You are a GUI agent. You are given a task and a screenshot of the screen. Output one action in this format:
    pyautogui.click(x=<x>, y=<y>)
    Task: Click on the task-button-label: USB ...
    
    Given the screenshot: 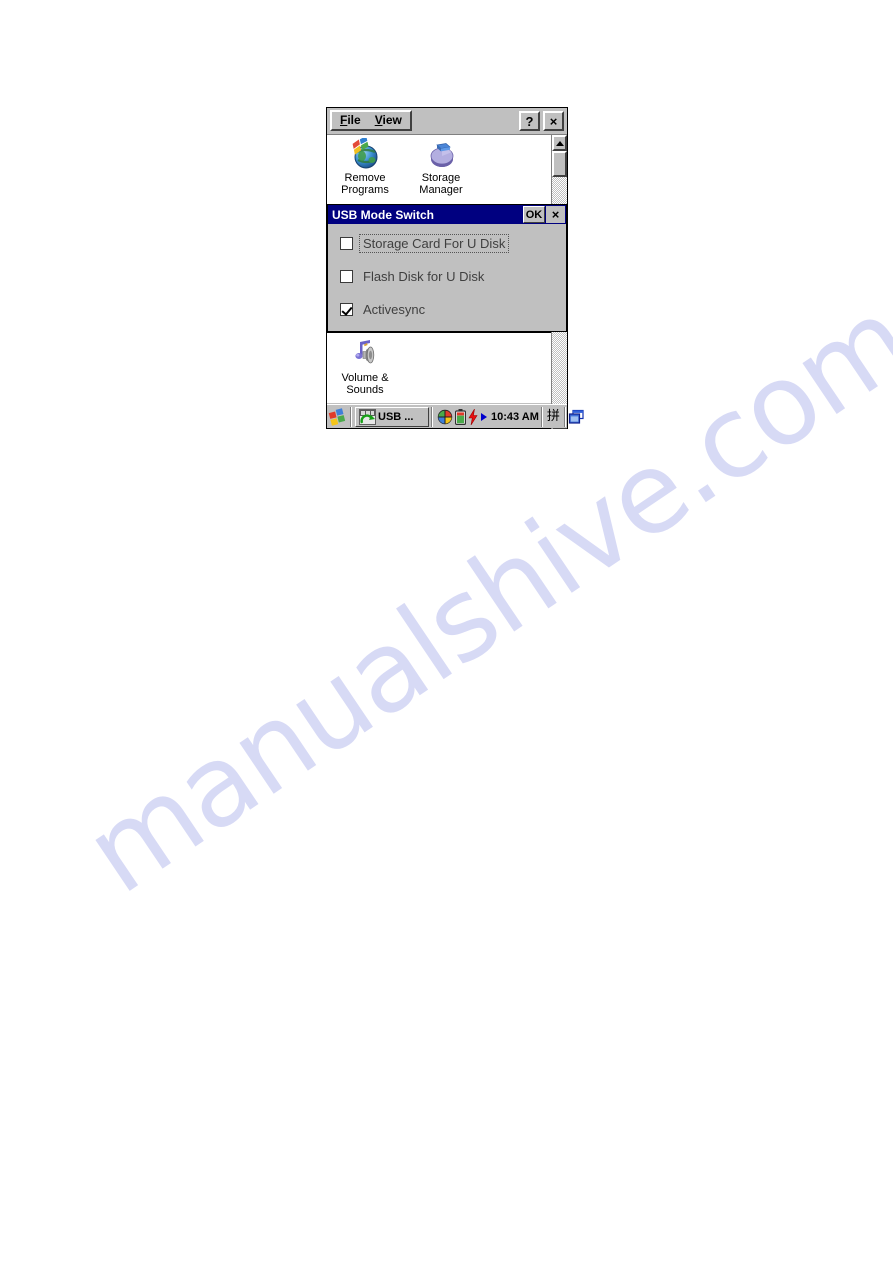 What is the action you would take?
    pyautogui.click(x=396, y=416)
    